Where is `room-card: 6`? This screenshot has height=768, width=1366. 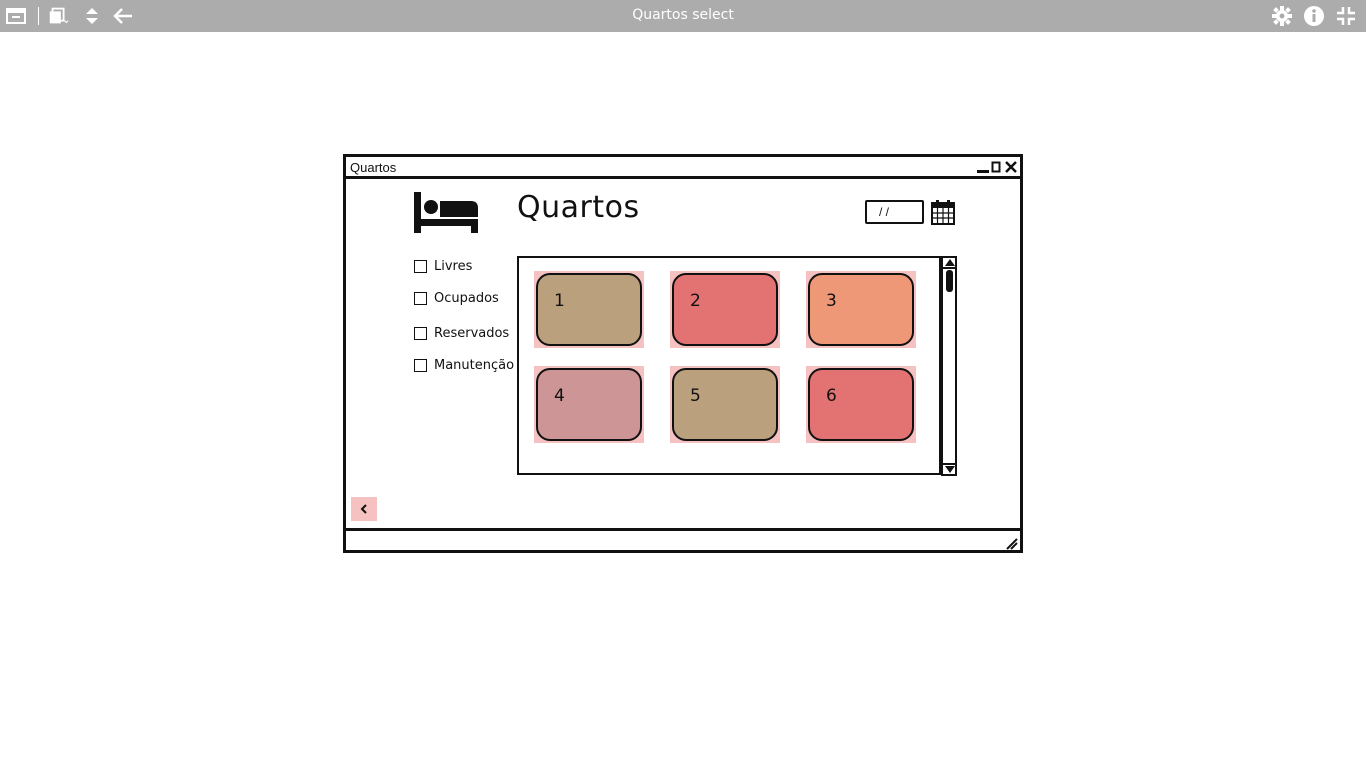 room-card: 6 is located at coordinates (861, 404).